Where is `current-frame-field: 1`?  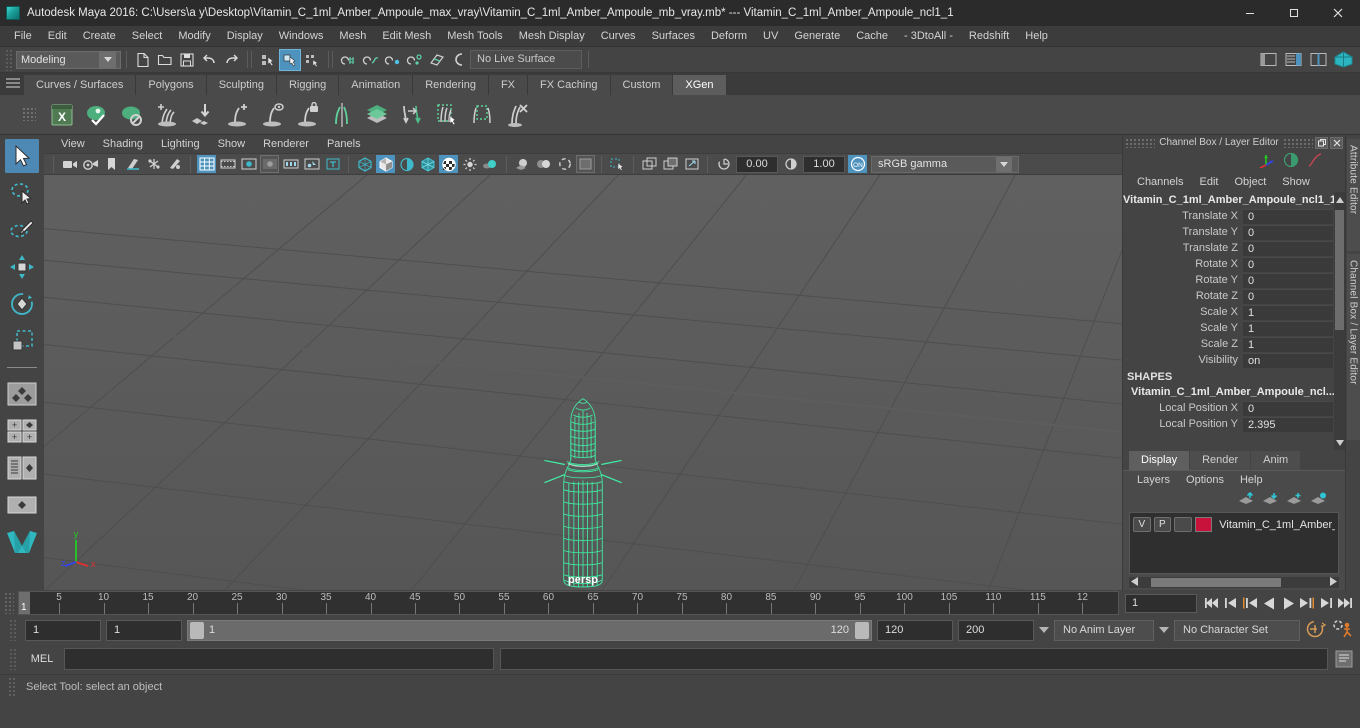 current-frame-field: 1 is located at coordinates (1161, 603).